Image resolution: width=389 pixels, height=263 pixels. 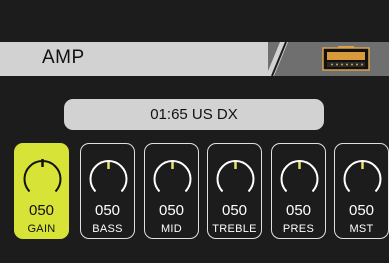 What do you see at coordinates (235, 176) in the screenshot?
I see `treble-knob-icon` at bounding box center [235, 176].